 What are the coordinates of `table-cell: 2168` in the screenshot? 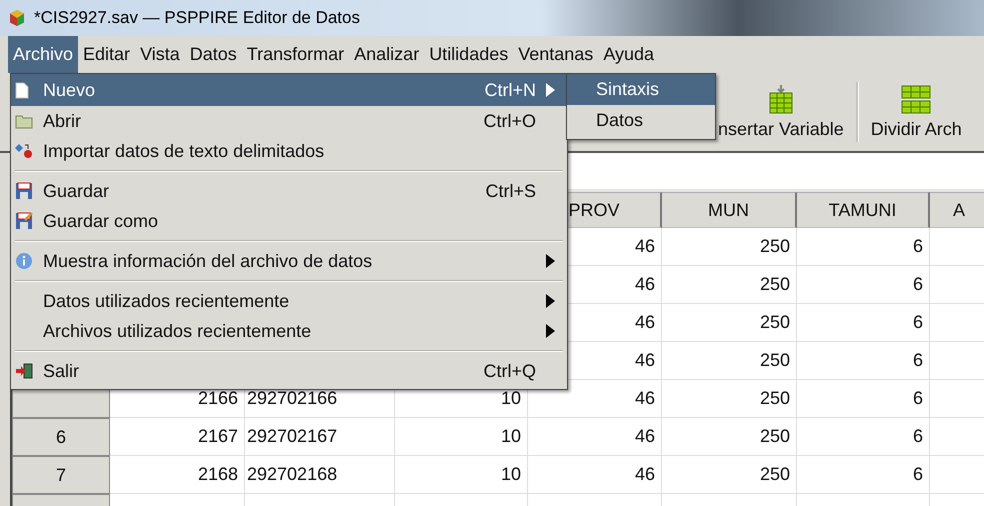 It's located at (177, 475).